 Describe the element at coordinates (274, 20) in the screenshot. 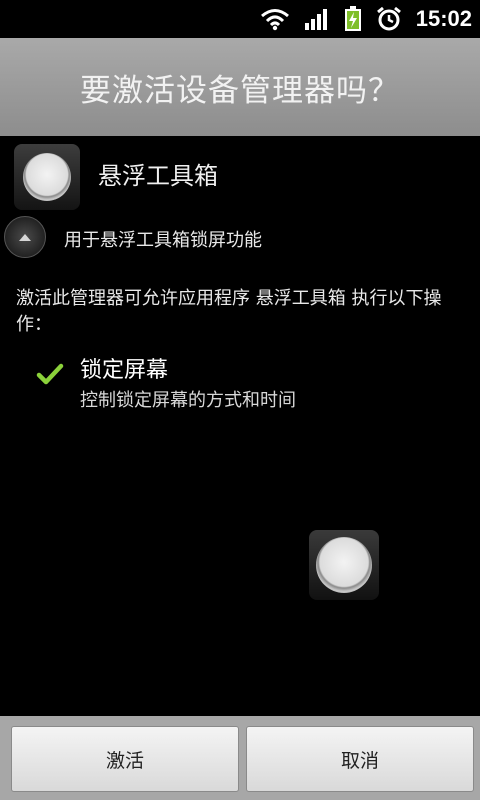

I see `wifi-icon` at that location.